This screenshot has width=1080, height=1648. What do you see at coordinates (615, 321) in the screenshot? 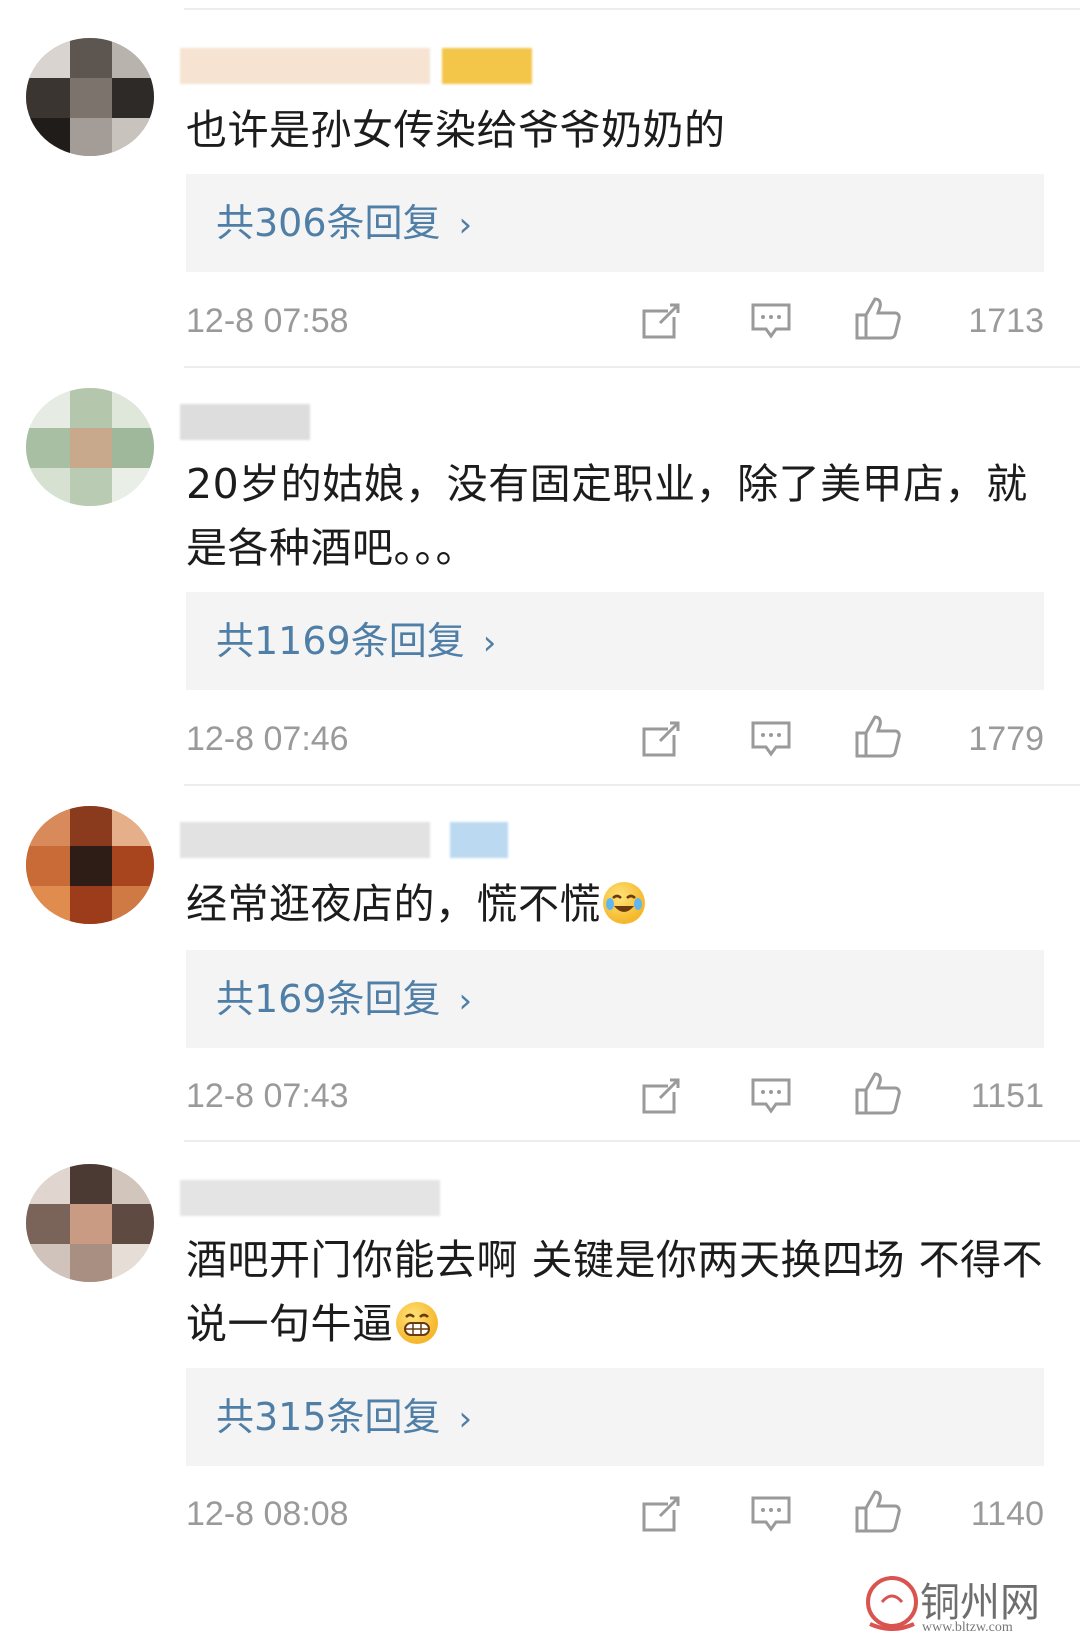
I see `comment-meta: 12-8 07:58 1713` at bounding box center [615, 321].